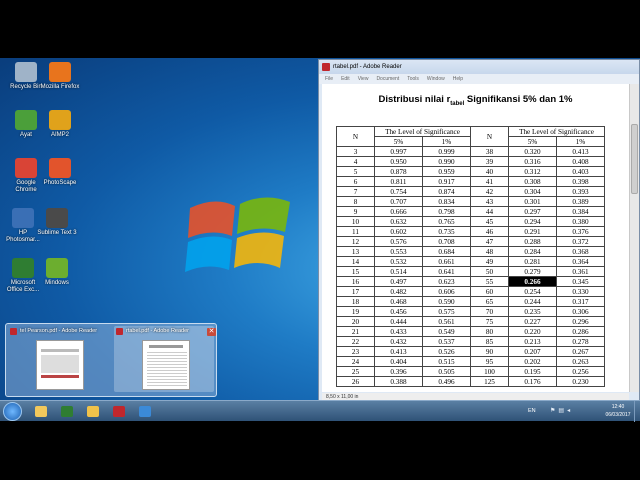 The height and width of the screenshot is (480, 640). Describe the element at coordinates (580, 211) in the screenshot. I see `table-cell: 0.384` at that location.